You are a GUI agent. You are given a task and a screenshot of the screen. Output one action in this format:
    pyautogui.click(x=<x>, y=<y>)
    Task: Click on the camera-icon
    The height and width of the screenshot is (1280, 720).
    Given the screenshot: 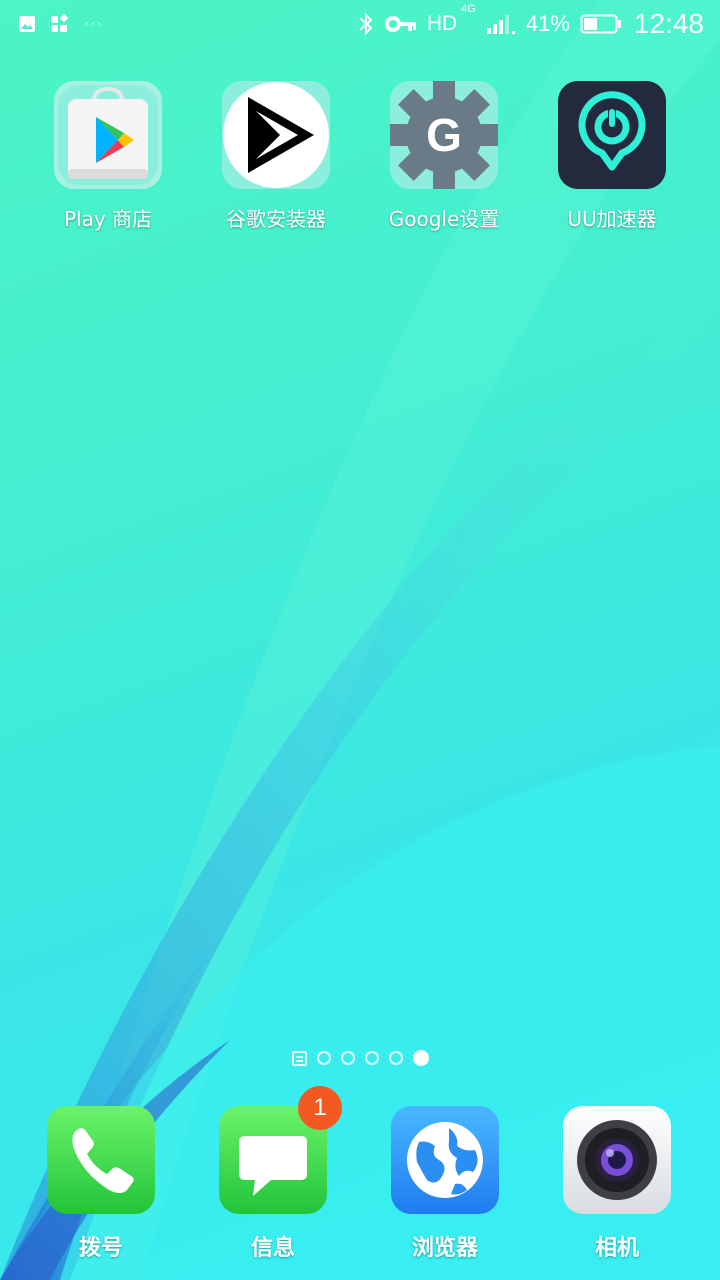 What is the action you would take?
    pyautogui.click(x=617, y=1160)
    